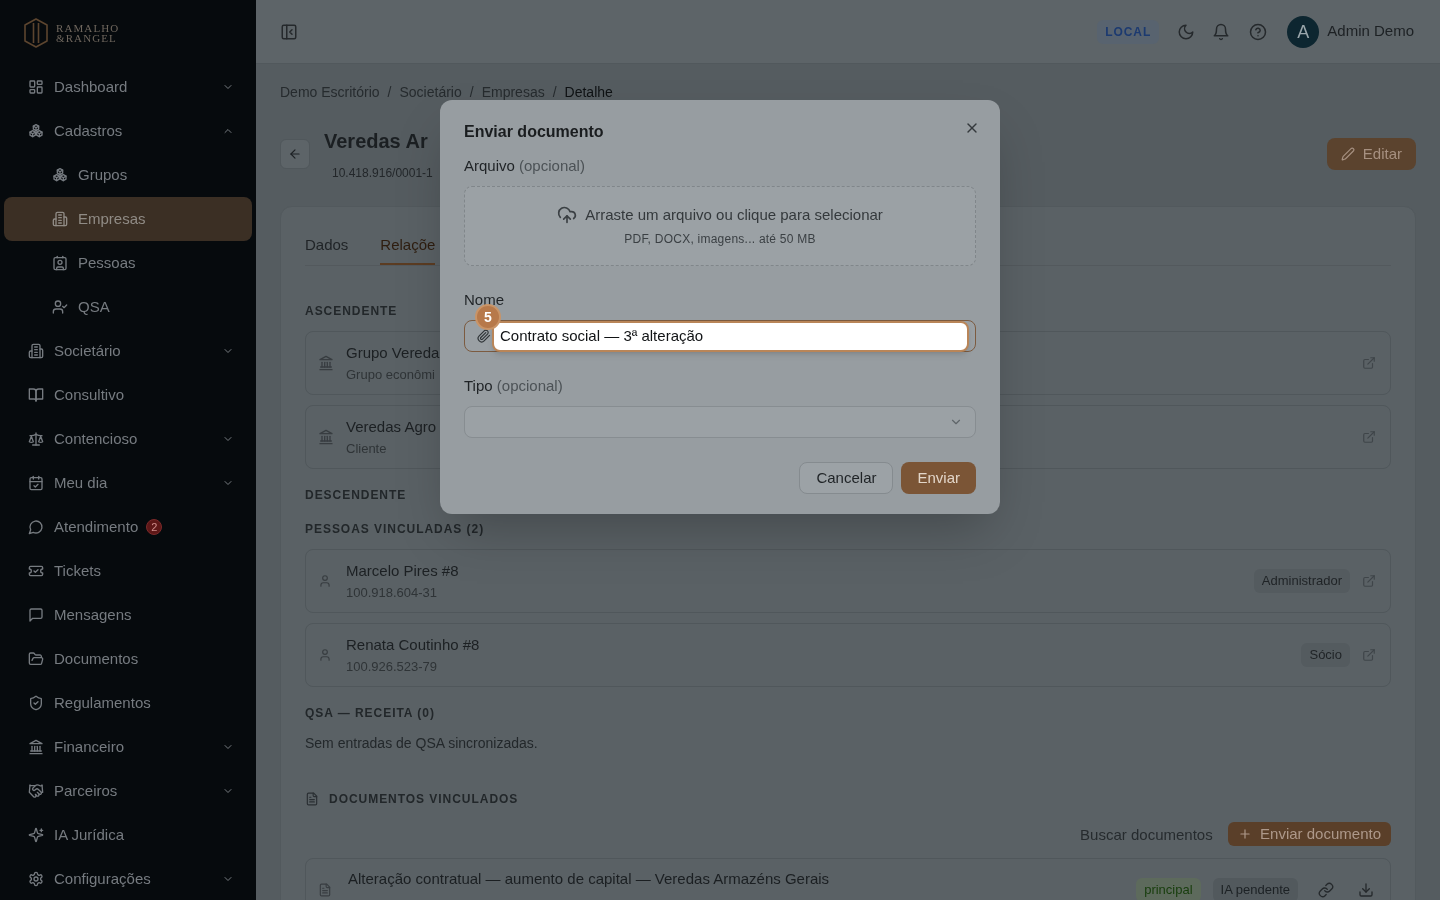  Describe the element at coordinates (1301, 581) in the screenshot. I see `role-tag: Administrador` at that location.